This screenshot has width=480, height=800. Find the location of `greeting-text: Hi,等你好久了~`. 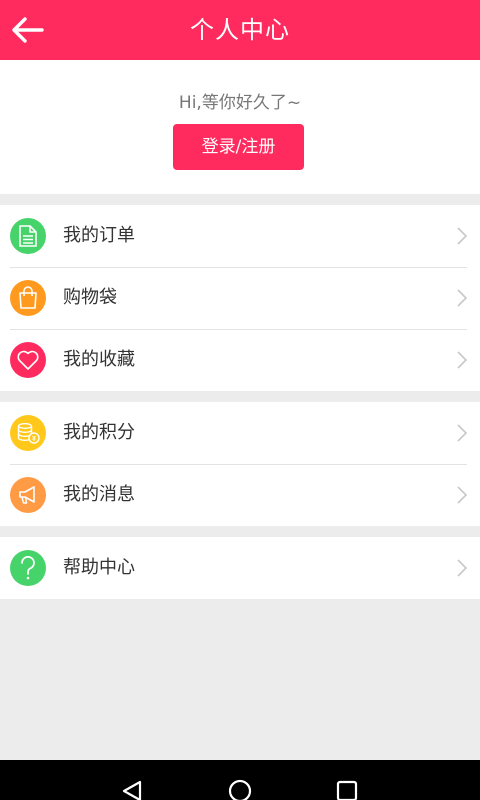

greeting-text: Hi,等你好久了~ is located at coordinates (240, 103).